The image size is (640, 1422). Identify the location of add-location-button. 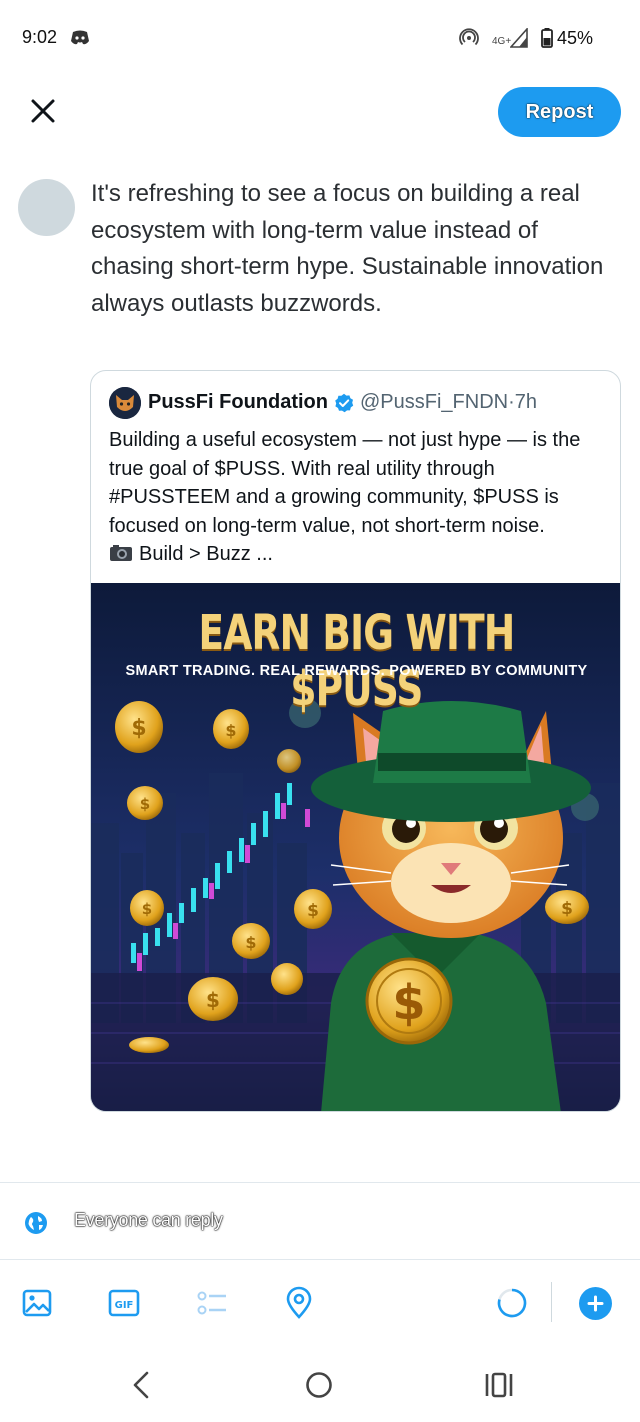
(299, 1303).